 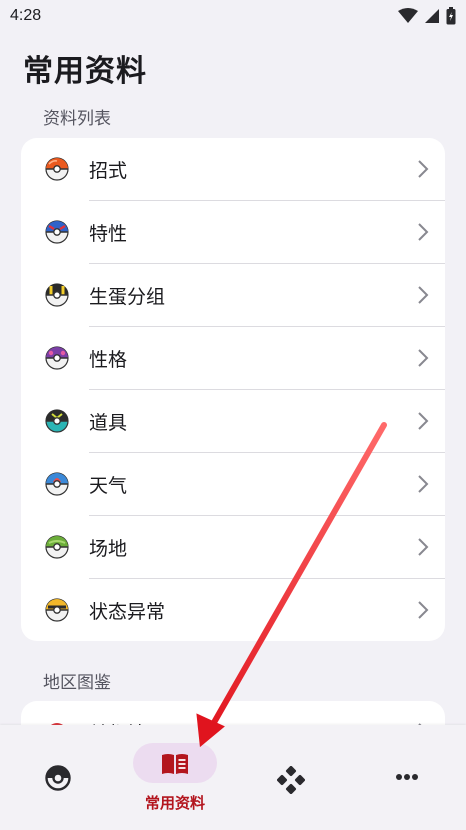 I want to click on nav-item-more, so click(x=408, y=777).